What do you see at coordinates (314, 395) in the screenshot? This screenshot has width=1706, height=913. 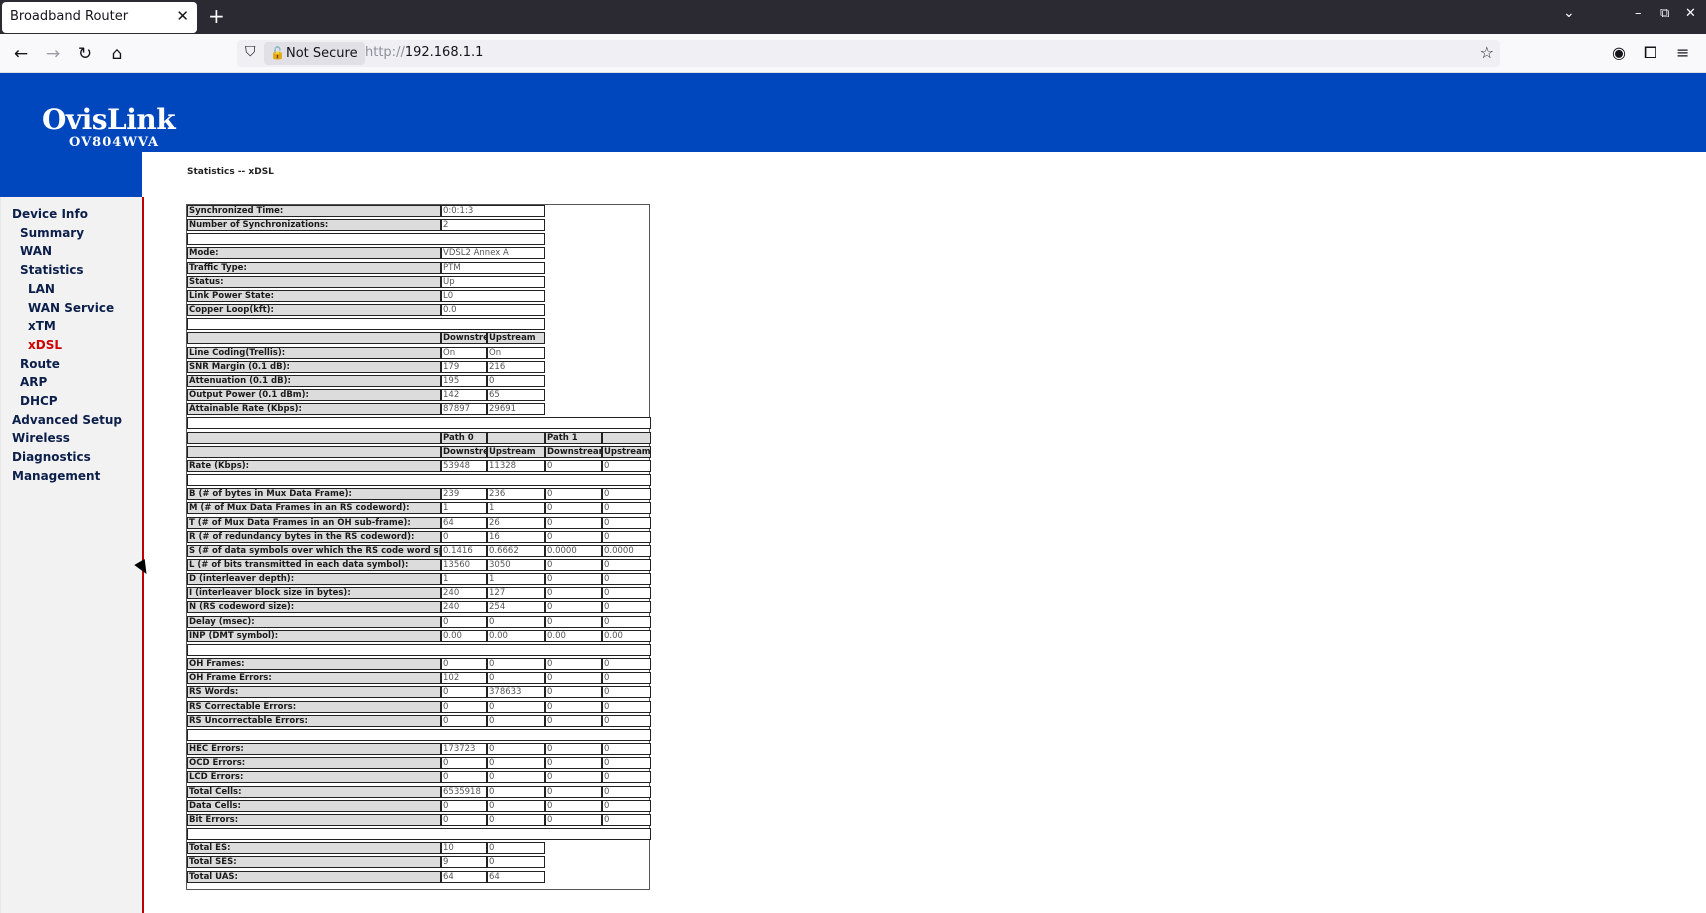 I see `stat-label: Output Power (0.1 dBm):` at bounding box center [314, 395].